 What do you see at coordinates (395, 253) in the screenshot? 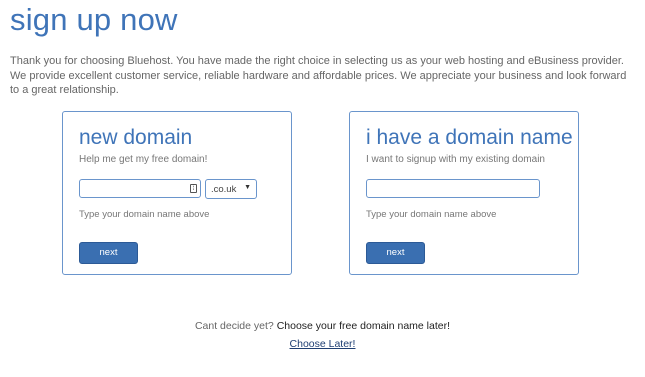
I see `existing-domain-next-button: next` at bounding box center [395, 253].